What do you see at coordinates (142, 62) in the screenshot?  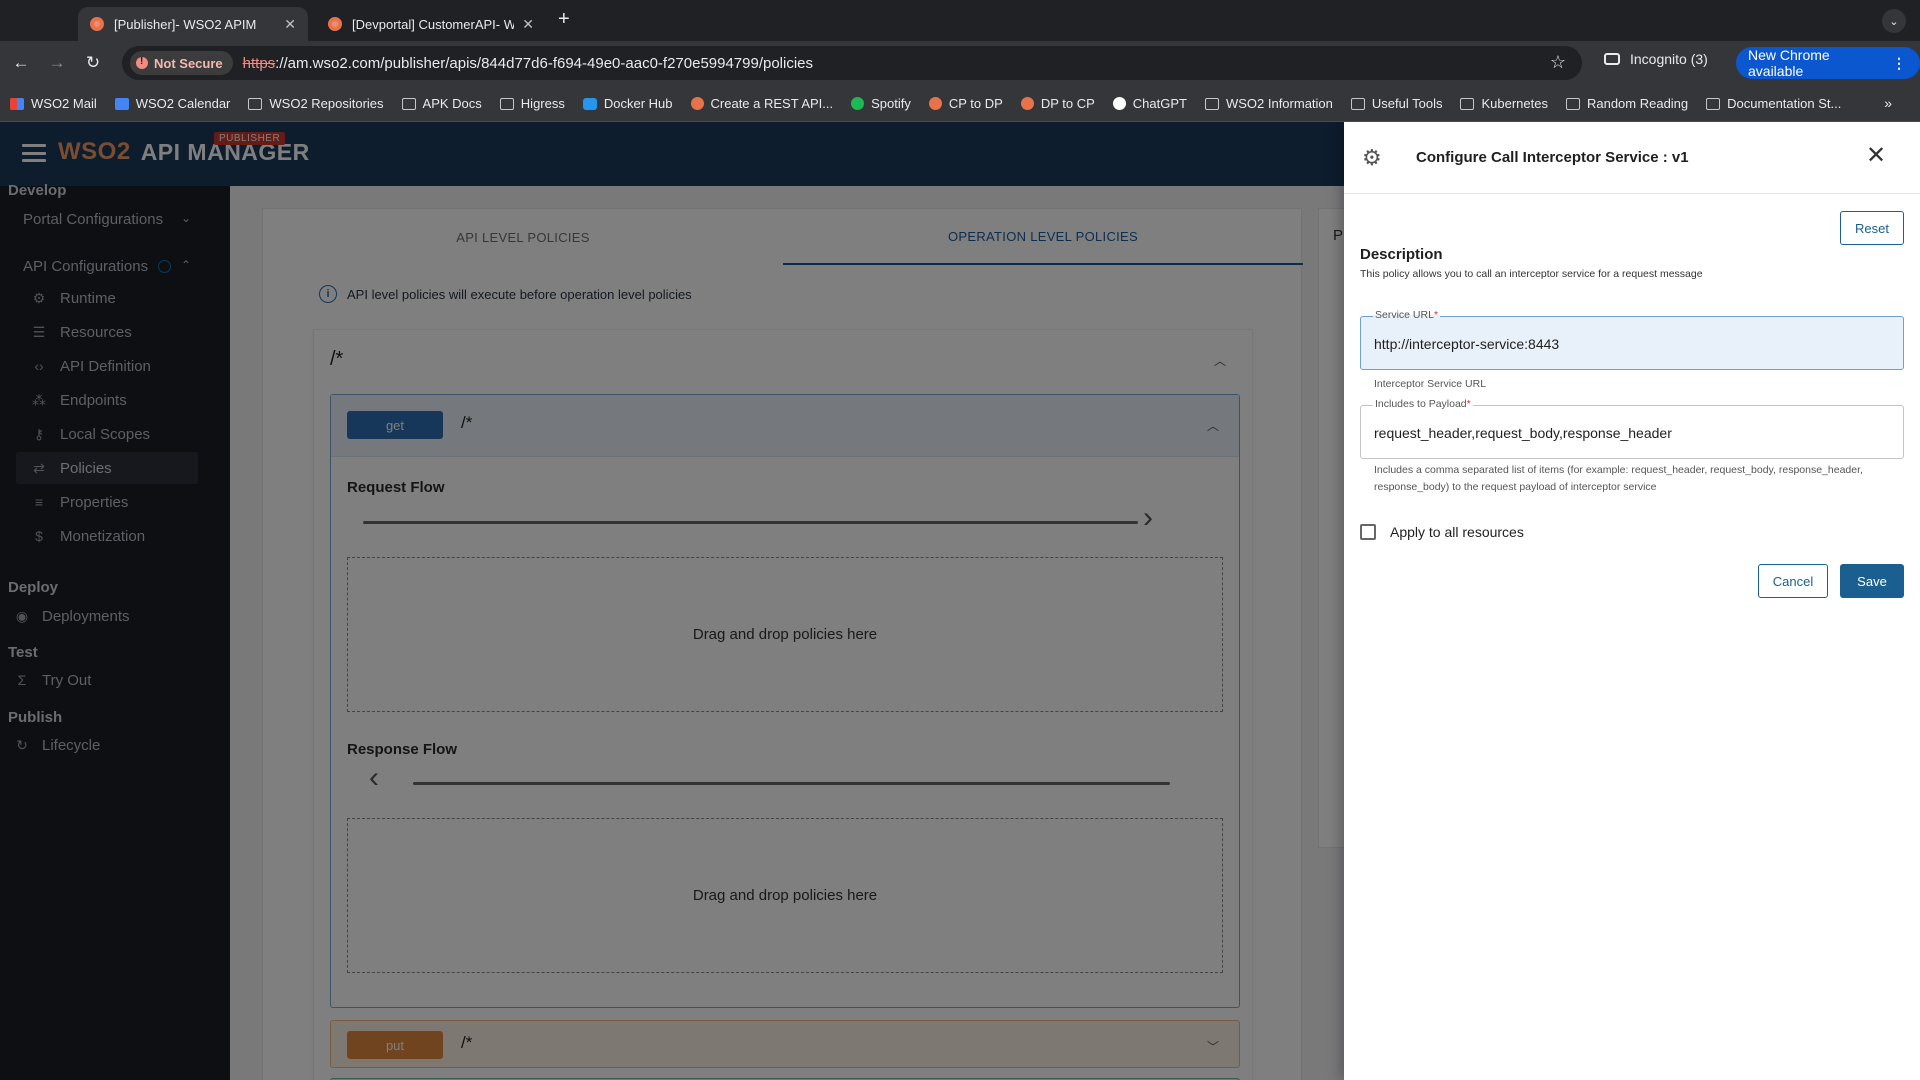 I see `warning-icon` at bounding box center [142, 62].